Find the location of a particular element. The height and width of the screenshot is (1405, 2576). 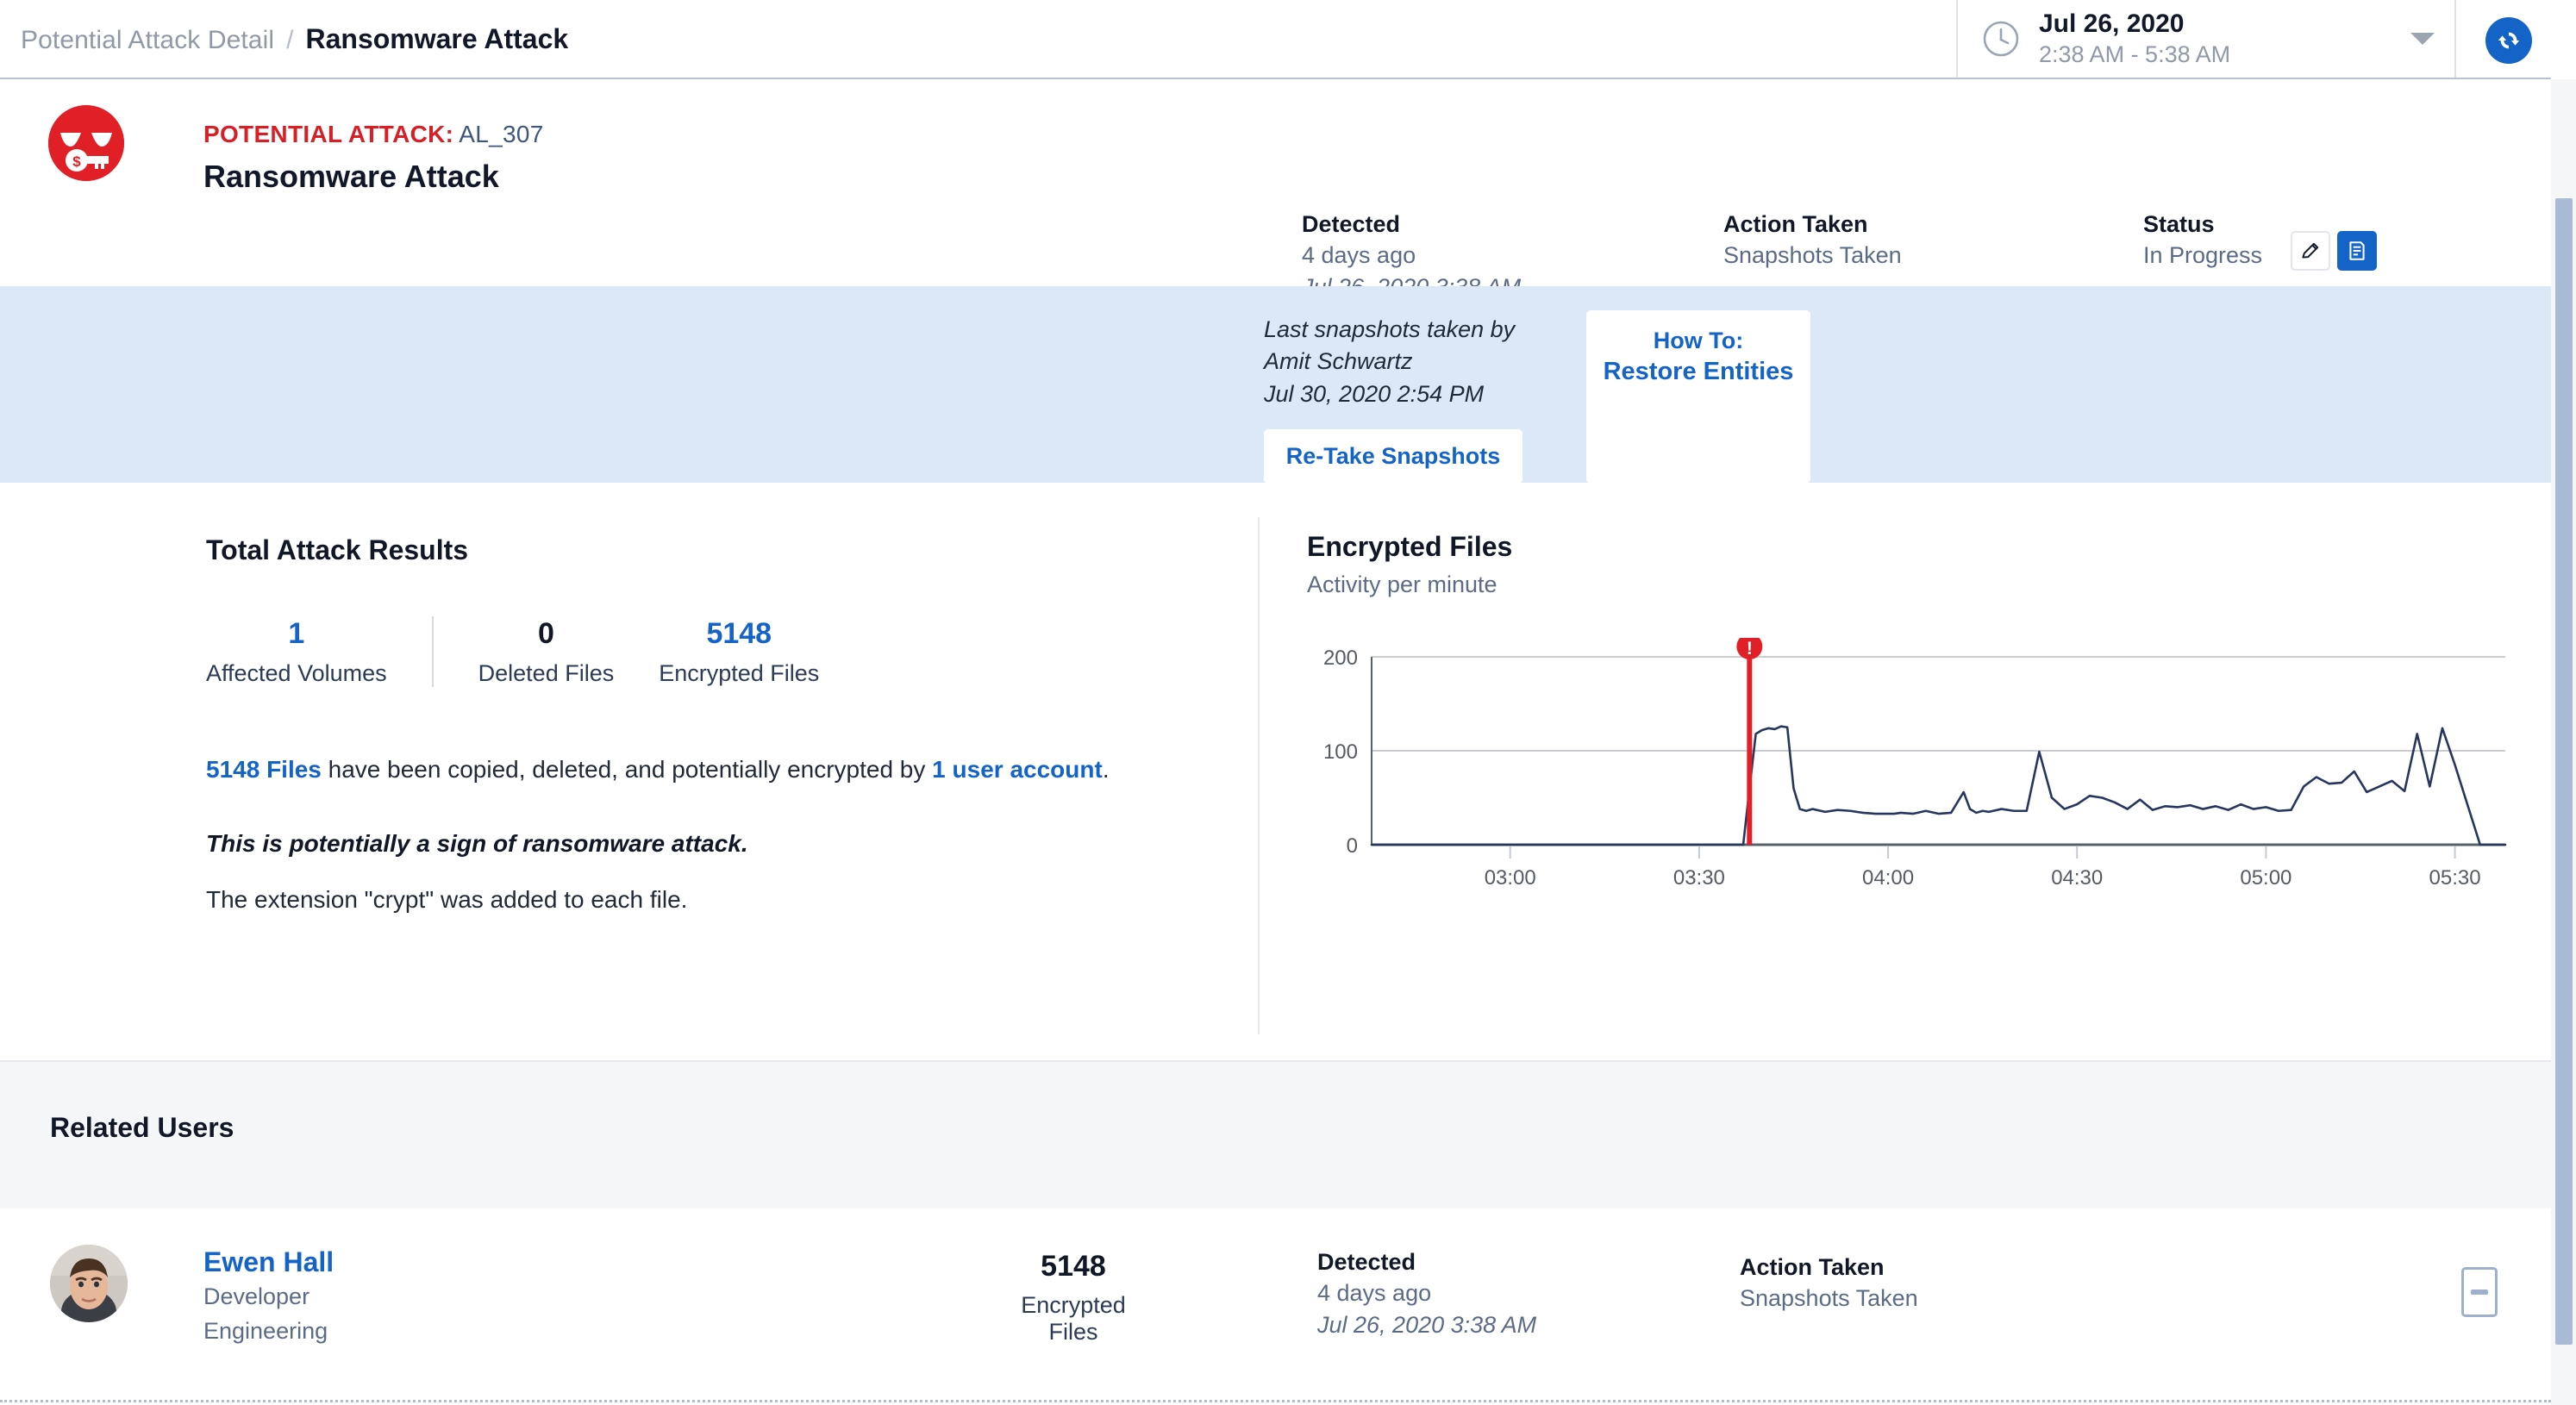

document-notes-icon is located at coordinates (2357, 251).